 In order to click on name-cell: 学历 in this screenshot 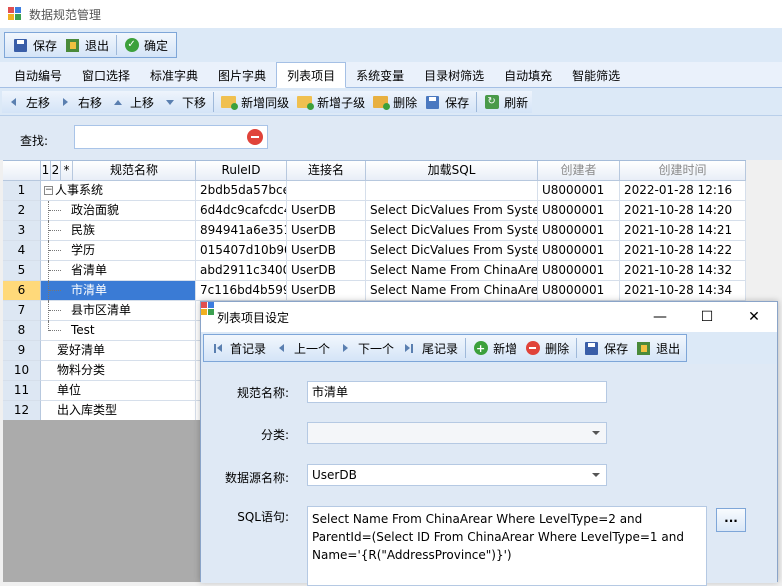, I will do `click(118, 251)`.